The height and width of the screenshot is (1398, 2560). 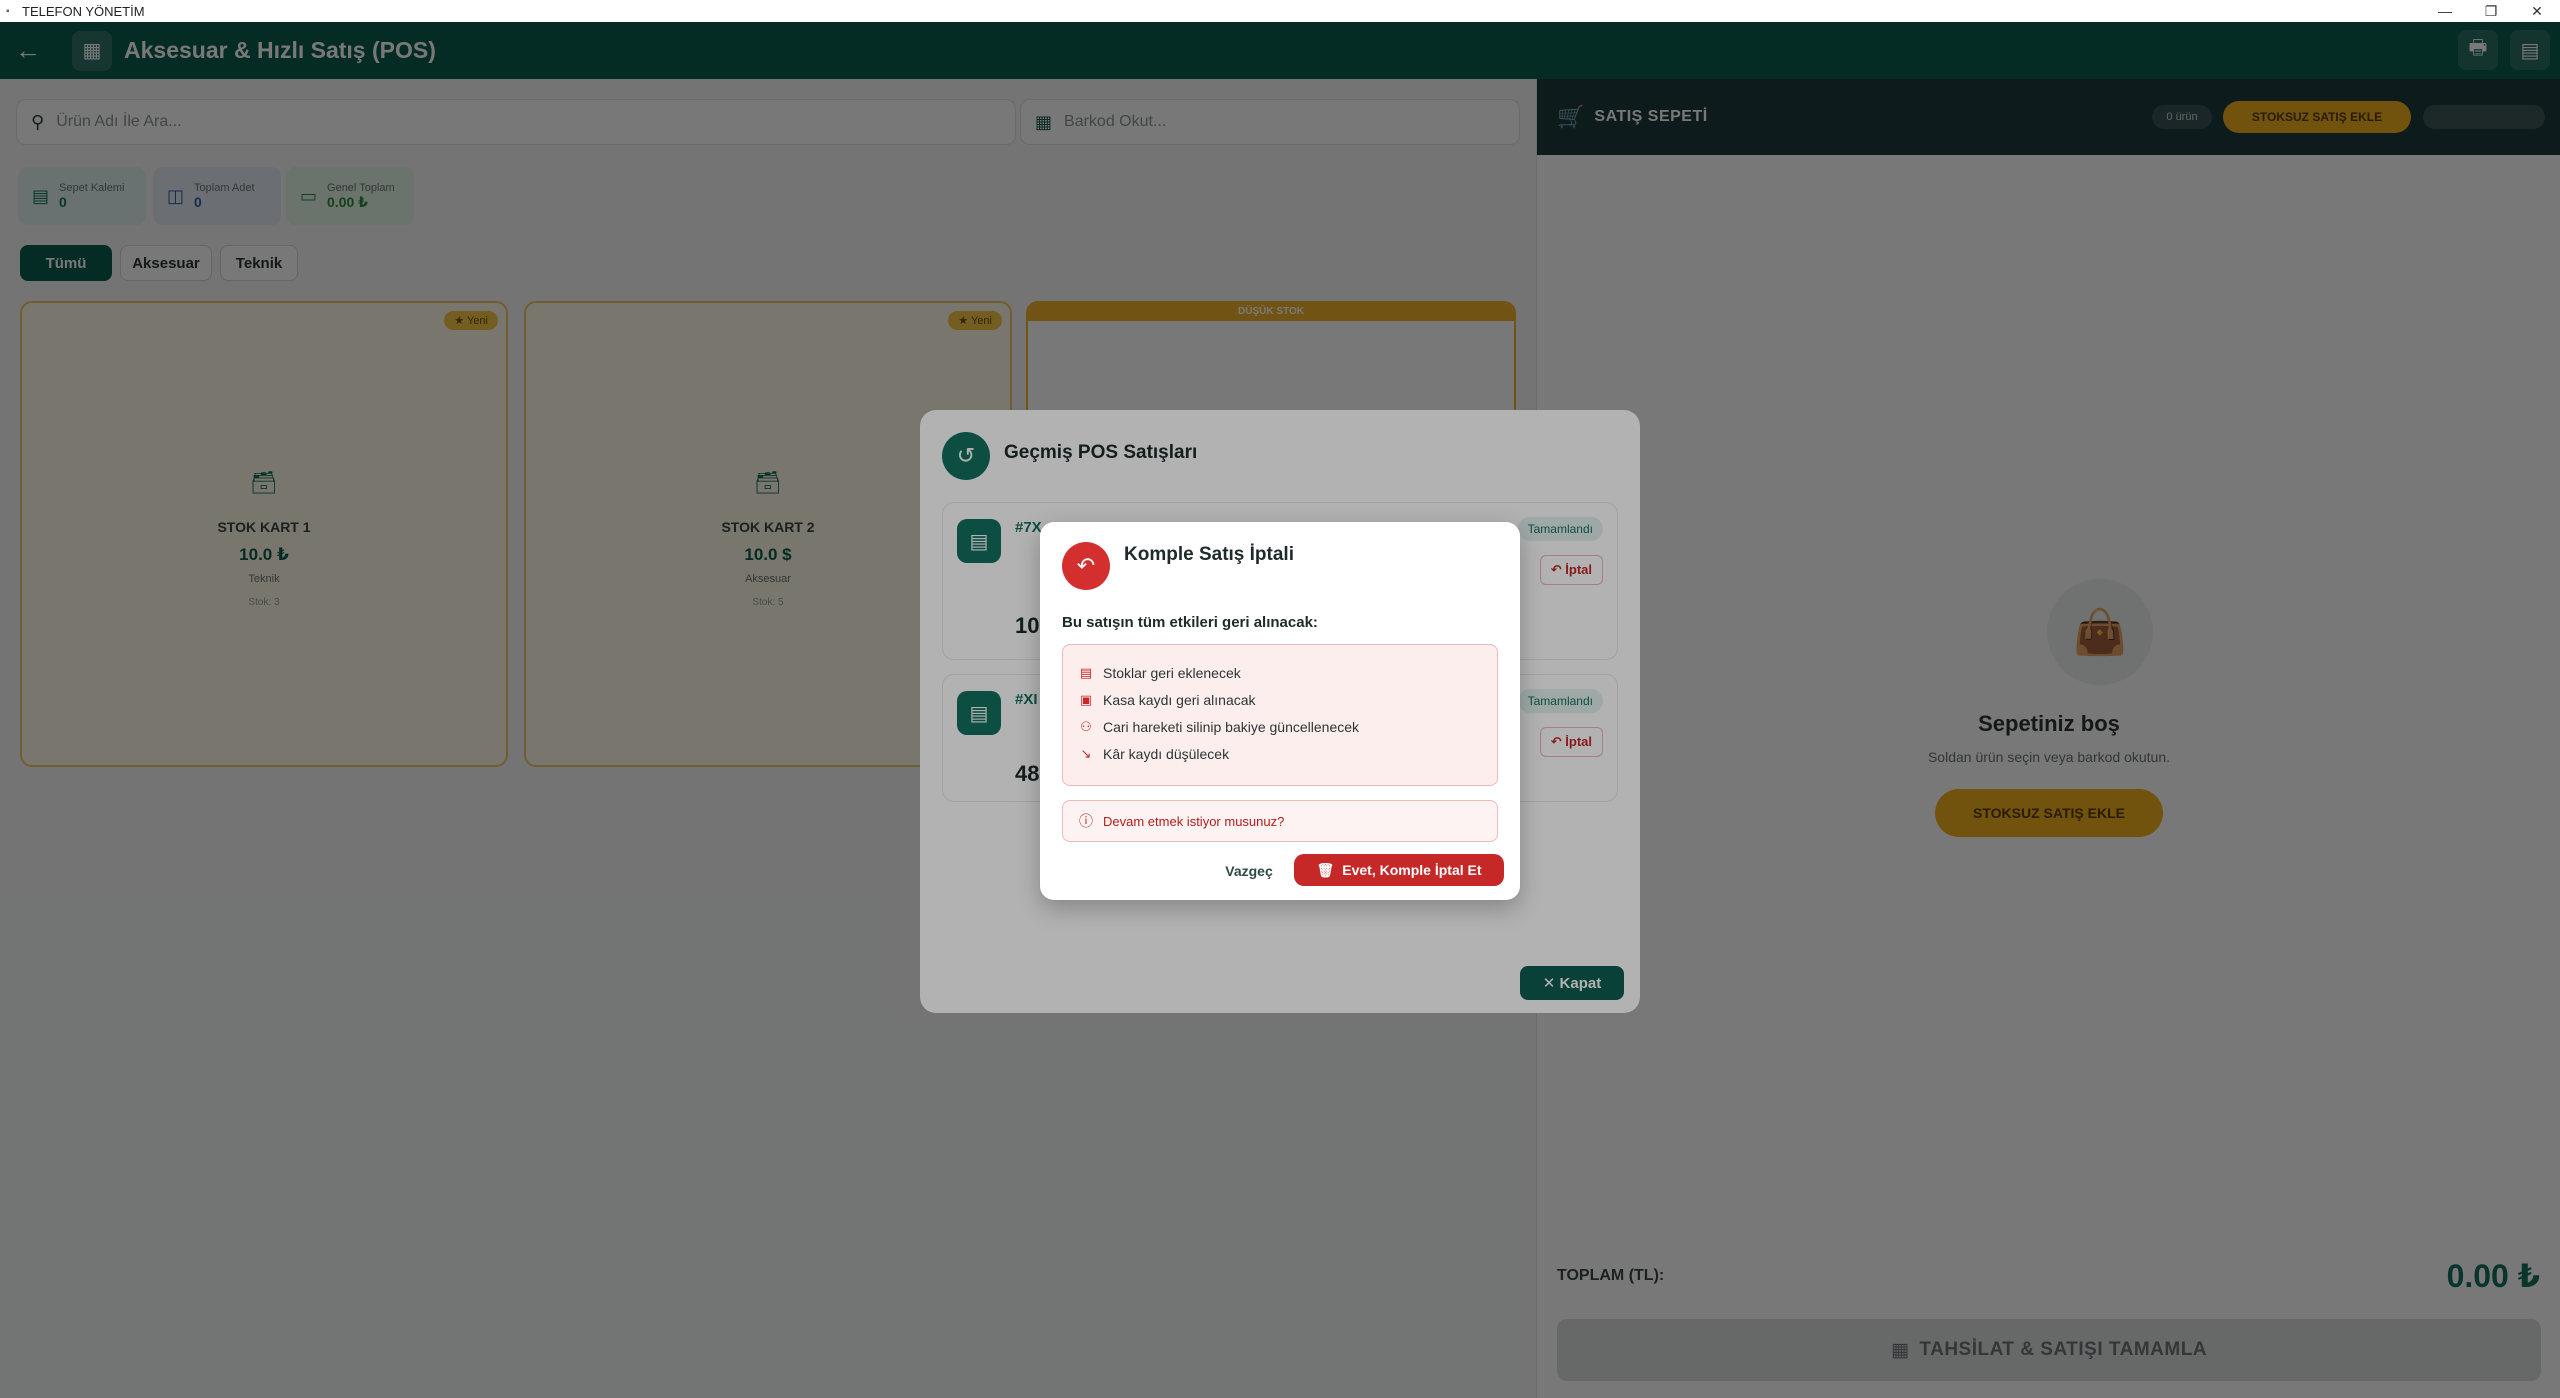 What do you see at coordinates (1194, 821) in the screenshot?
I see `warning-text: Devam etmek istiyor musunuz?` at bounding box center [1194, 821].